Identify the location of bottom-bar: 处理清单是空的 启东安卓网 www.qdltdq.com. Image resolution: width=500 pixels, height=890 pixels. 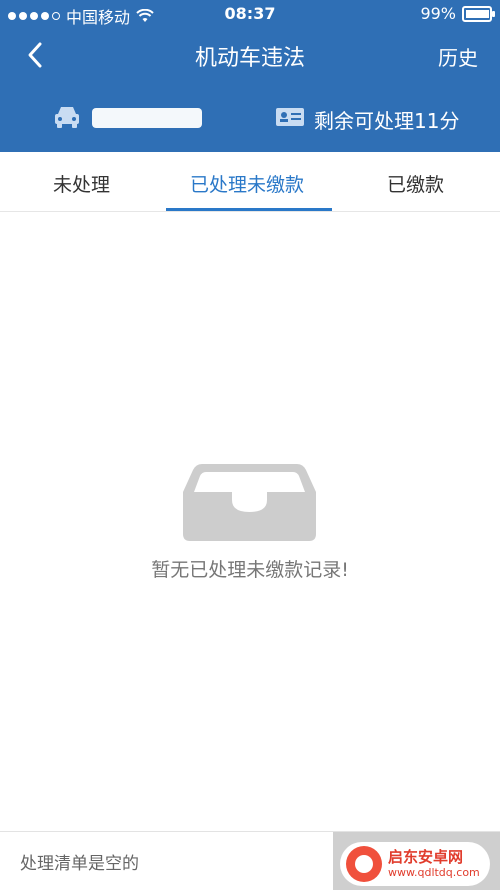
(250, 860).